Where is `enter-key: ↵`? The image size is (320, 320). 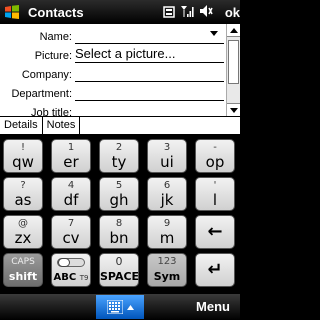
enter-key: ↵ is located at coordinates (215, 270).